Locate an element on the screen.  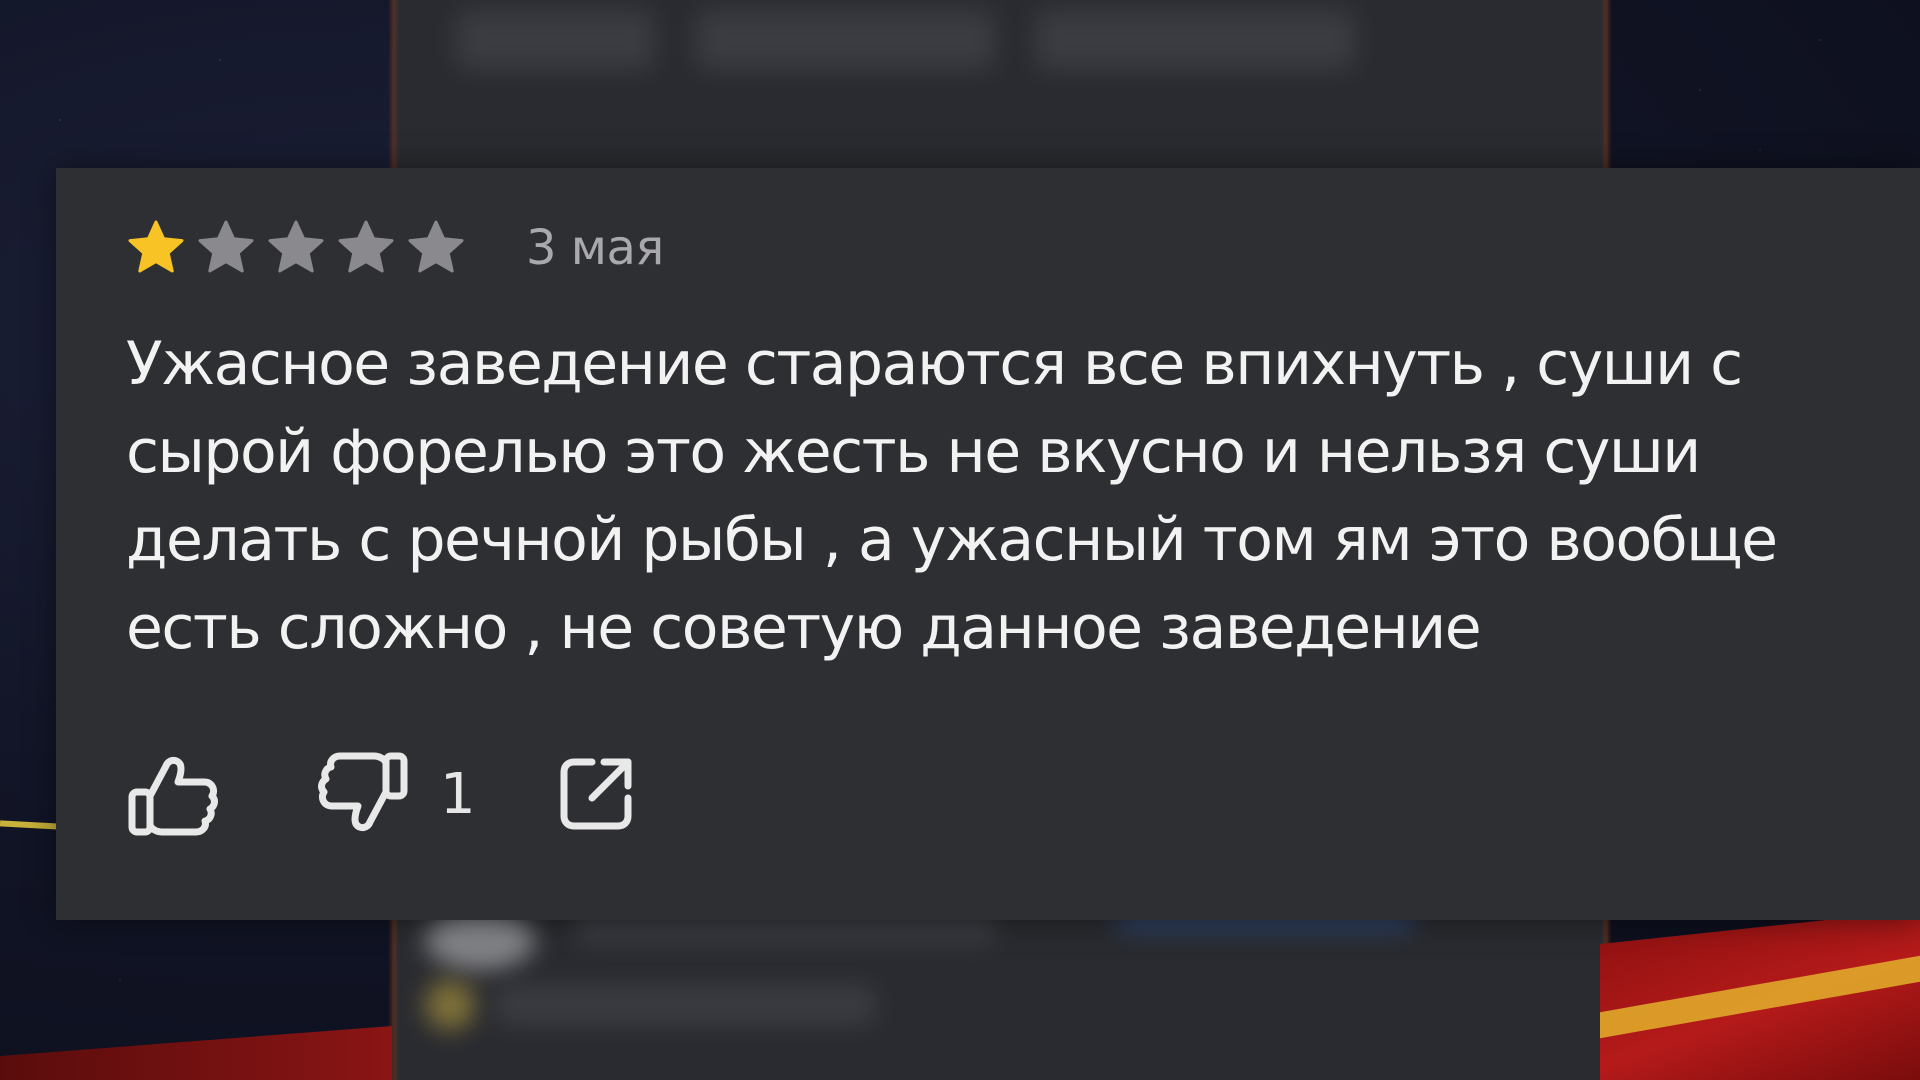
share-icon is located at coordinates (596, 794).